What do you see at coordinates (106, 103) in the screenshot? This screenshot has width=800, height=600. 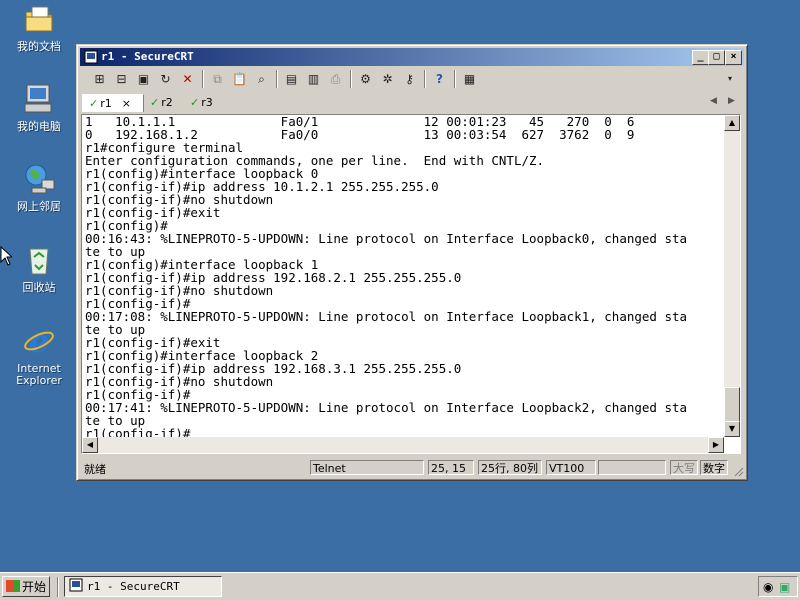 I see `tab-label: r1` at bounding box center [106, 103].